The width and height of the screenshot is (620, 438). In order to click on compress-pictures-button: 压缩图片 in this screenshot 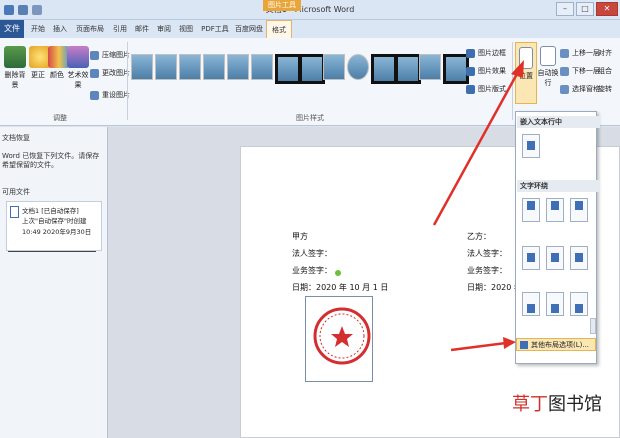, I will do `click(110, 55)`.